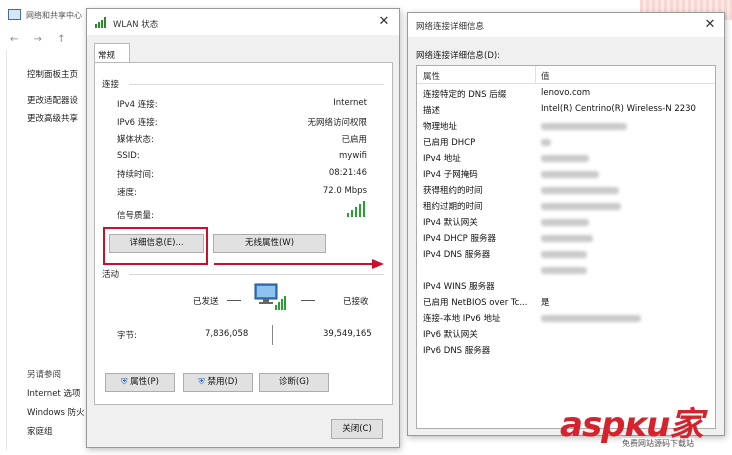 This screenshot has height=455, width=732. Describe the element at coordinates (222, 382) in the screenshot. I see `disable-button-label: 禁用(D)` at that location.